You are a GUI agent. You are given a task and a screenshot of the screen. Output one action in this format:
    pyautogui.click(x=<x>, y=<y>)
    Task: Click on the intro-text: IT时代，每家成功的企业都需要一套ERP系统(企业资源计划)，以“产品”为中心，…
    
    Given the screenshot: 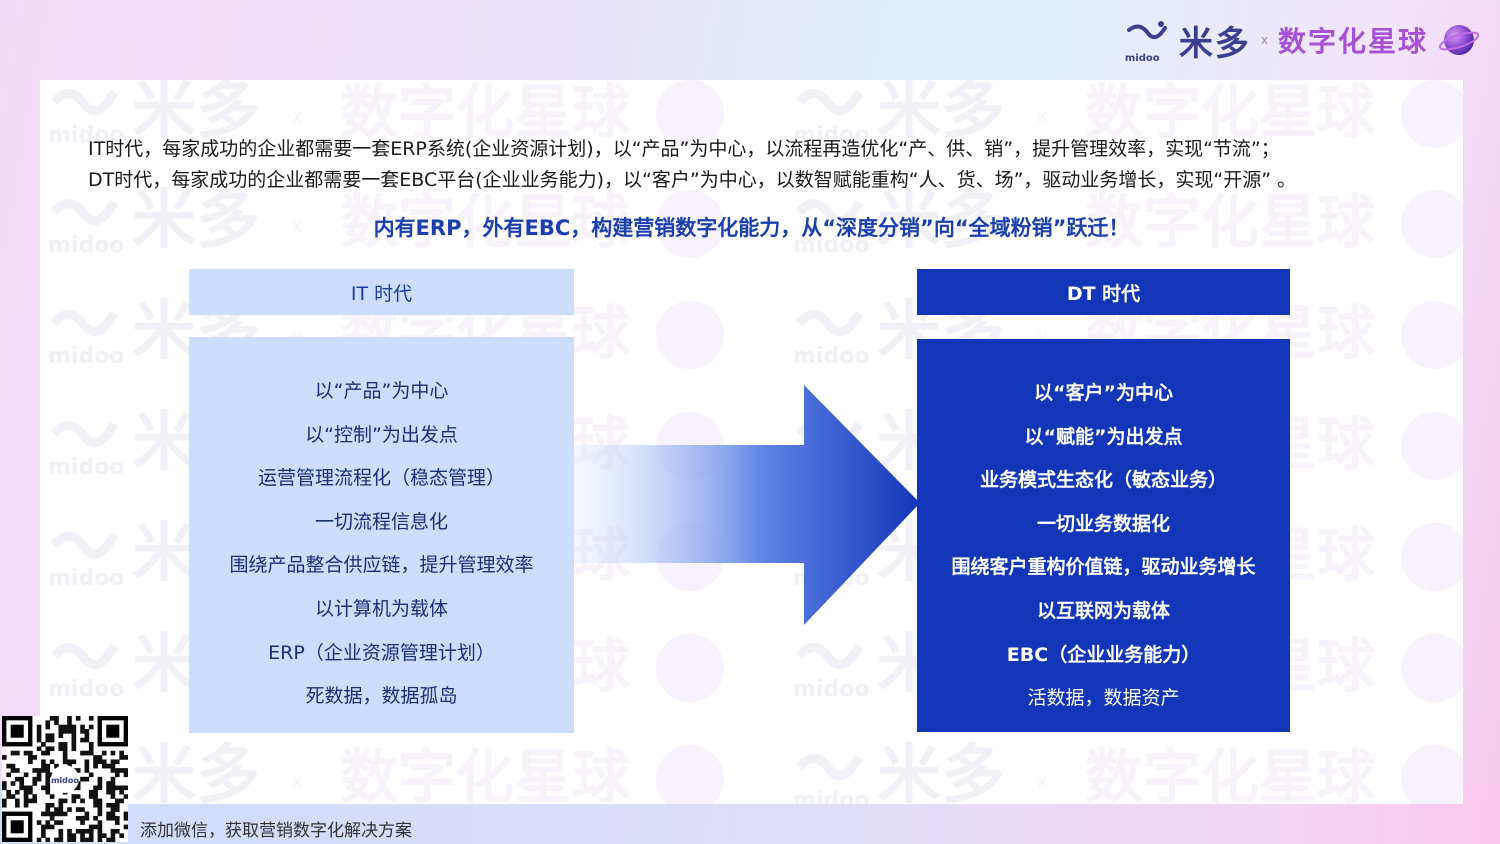 What is the action you would take?
    pyautogui.click(x=758, y=165)
    